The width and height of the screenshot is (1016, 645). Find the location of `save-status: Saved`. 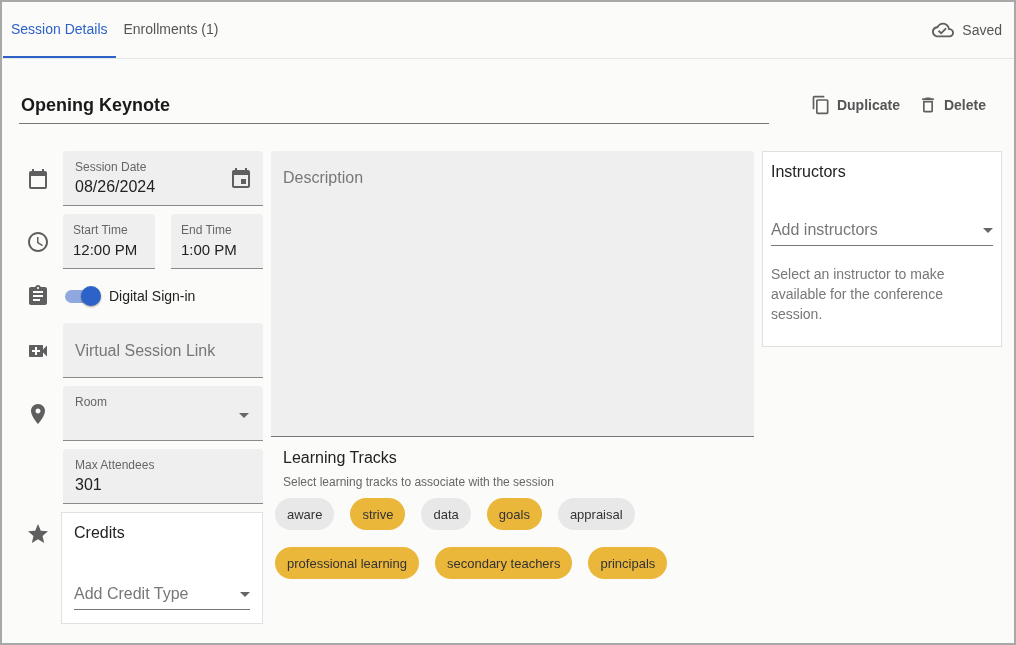

save-status: Saved is located at coordinates (982, 30).